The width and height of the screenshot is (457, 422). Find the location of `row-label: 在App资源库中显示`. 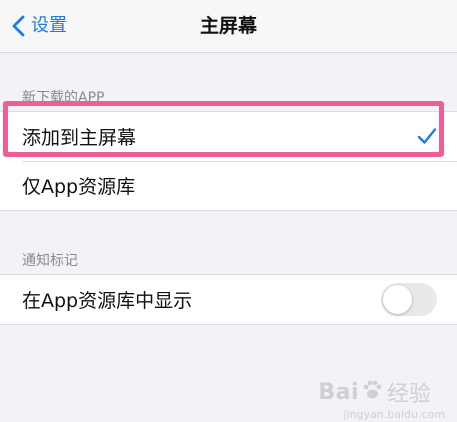

row-label: 在App资源库中显示 is located at coordinates (107, 301).